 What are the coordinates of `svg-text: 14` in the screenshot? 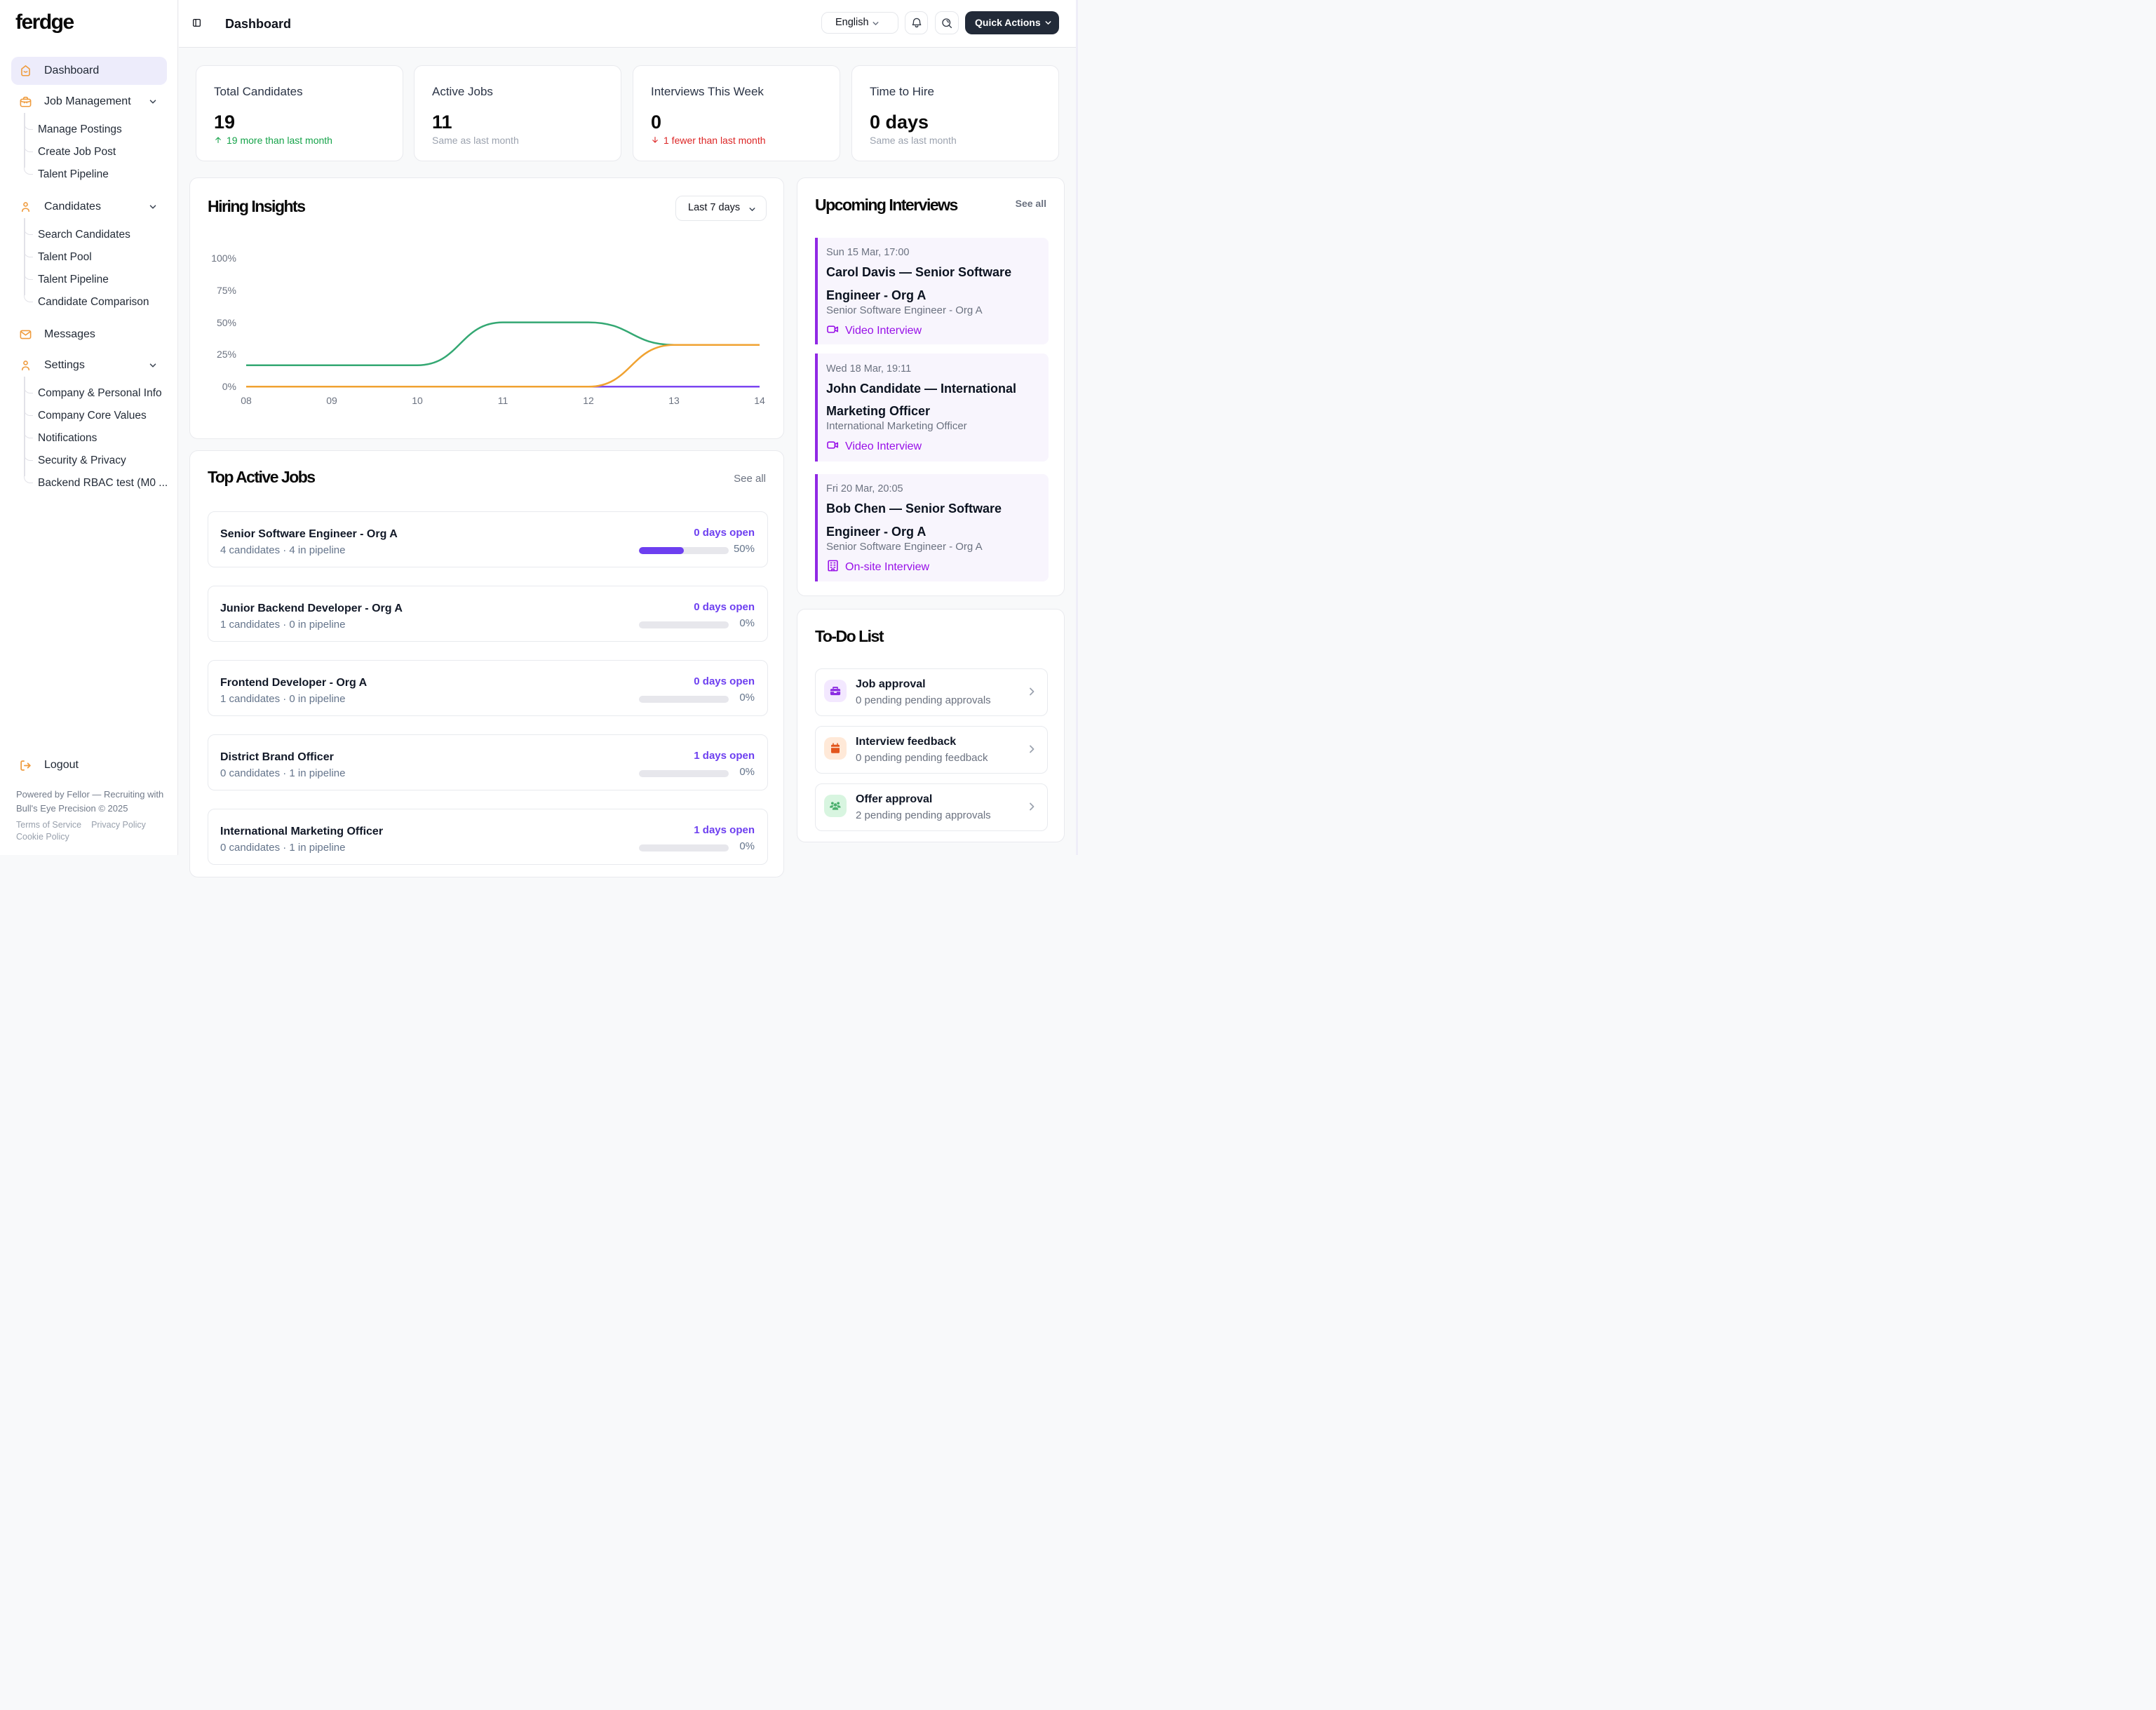 It's located at (760, 400).